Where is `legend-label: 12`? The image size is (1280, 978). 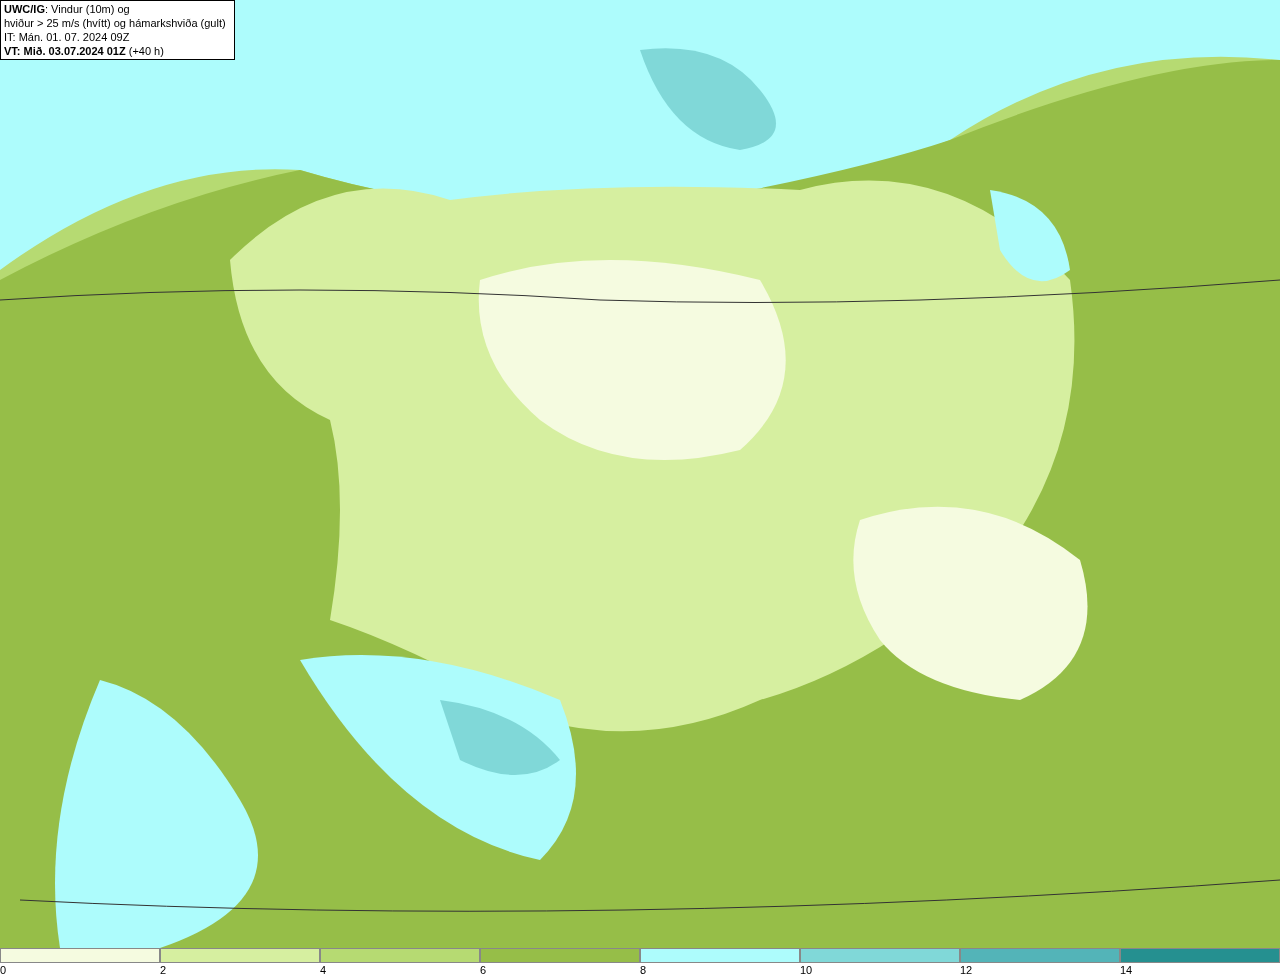 legend-label: 12 is located at coordinates (966, 970).